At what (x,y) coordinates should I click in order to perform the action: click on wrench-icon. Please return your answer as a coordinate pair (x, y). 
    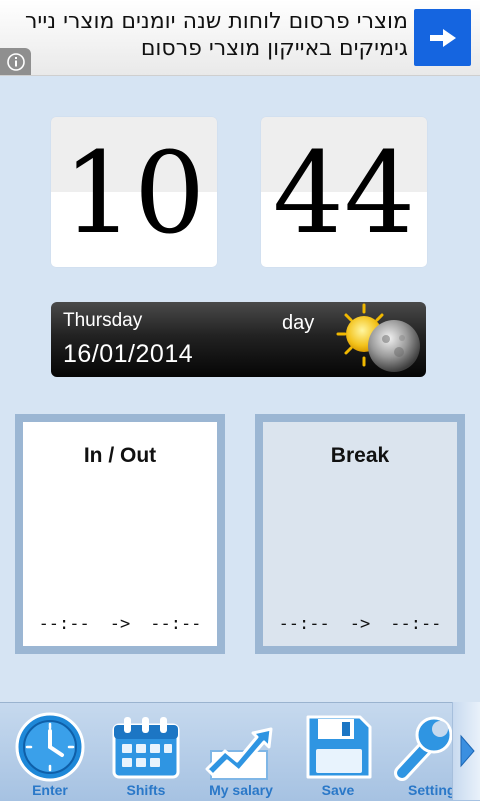
    Looking at the image, I should click on (423, 748).